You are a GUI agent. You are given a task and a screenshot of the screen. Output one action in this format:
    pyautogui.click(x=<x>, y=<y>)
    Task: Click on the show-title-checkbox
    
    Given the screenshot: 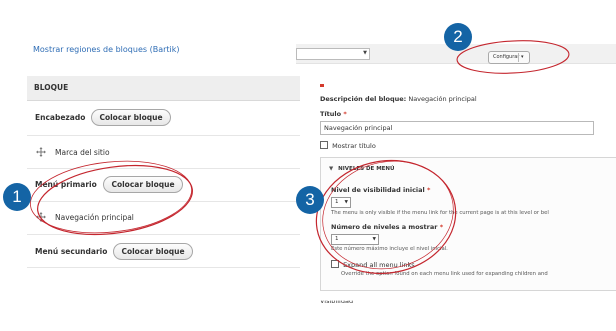 What is the action you would take?
    pyautogui.click(x=324, y=145)
    